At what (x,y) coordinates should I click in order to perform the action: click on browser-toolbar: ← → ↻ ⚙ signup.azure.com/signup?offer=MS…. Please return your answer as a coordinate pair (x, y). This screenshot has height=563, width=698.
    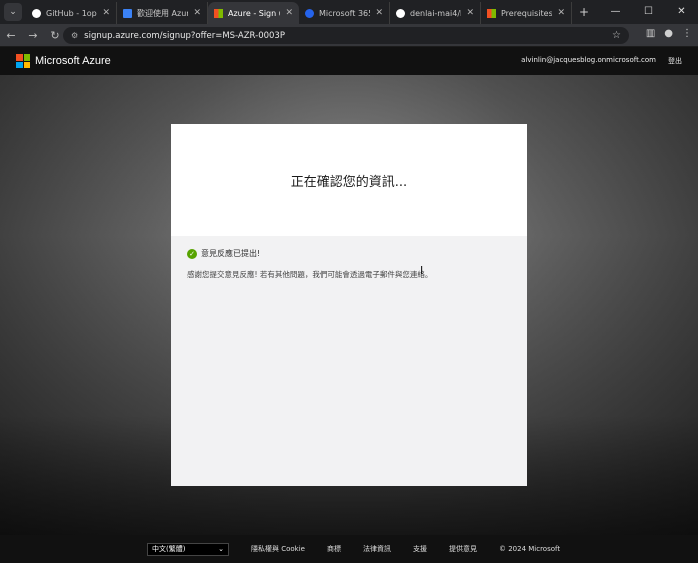
    Looking at the image, I should click on (349, 35).